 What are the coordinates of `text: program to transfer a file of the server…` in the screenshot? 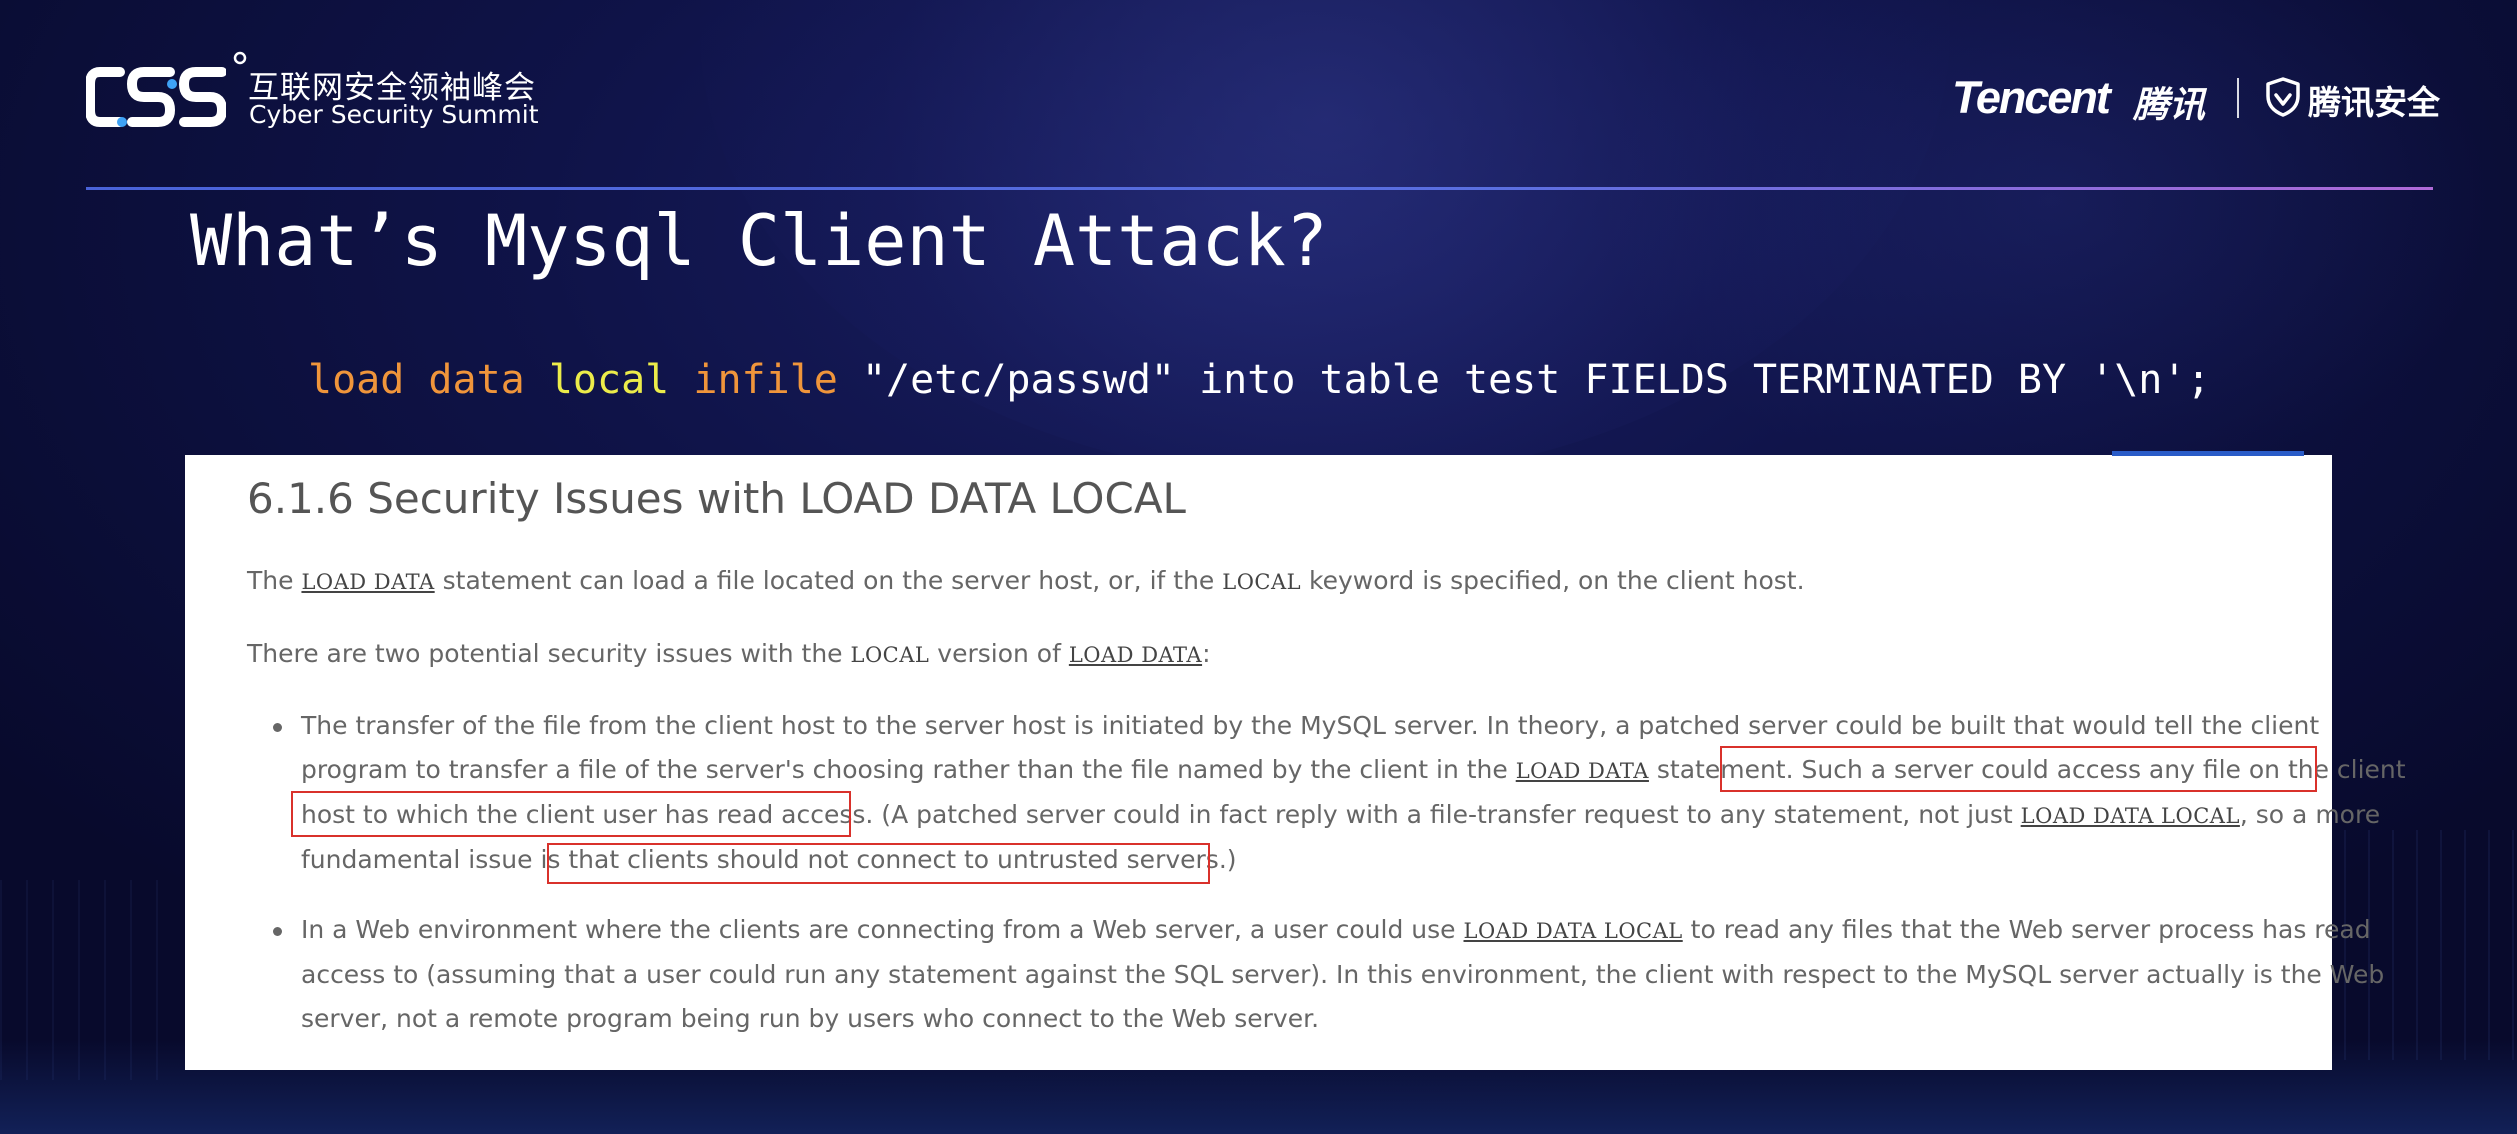 It's located at (908, 769).